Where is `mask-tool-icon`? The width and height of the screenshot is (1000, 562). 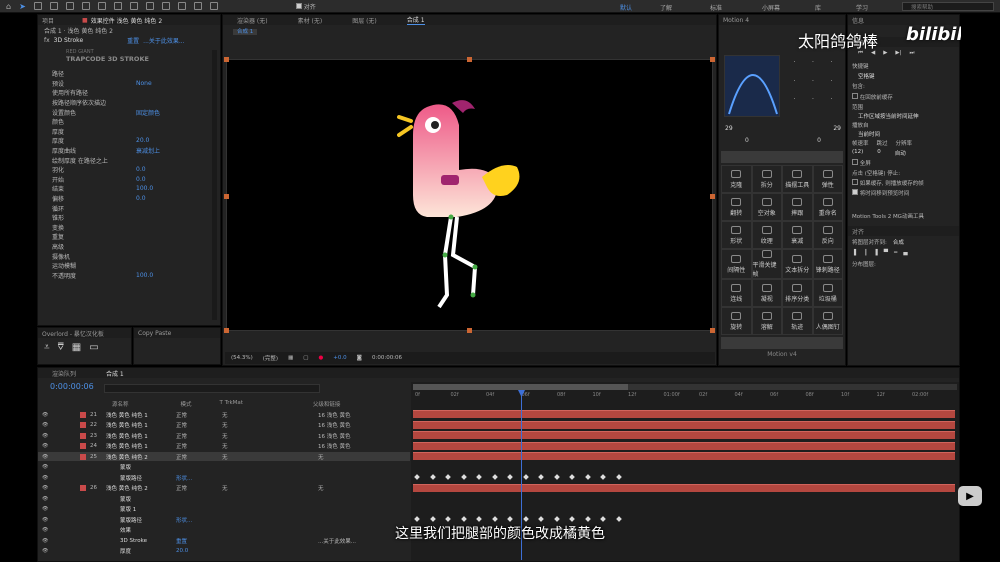 mask-tool-icon is located at coordinates (117, 6).